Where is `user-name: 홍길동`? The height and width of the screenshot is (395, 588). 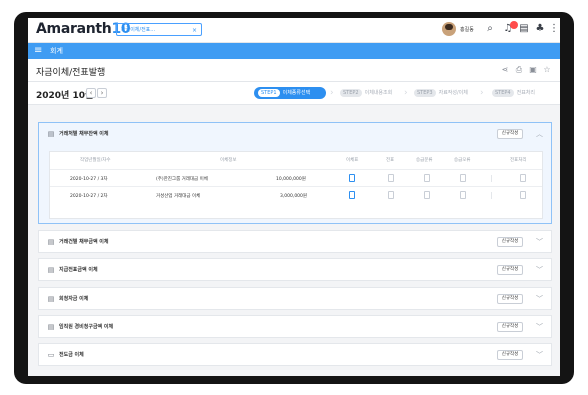 user-name: 홍길동 is located at coordinates (467, 29).